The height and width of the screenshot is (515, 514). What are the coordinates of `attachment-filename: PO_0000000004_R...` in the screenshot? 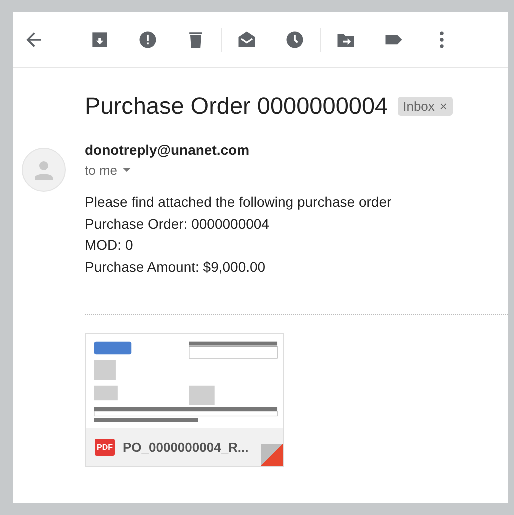 It's located at (186, 447).